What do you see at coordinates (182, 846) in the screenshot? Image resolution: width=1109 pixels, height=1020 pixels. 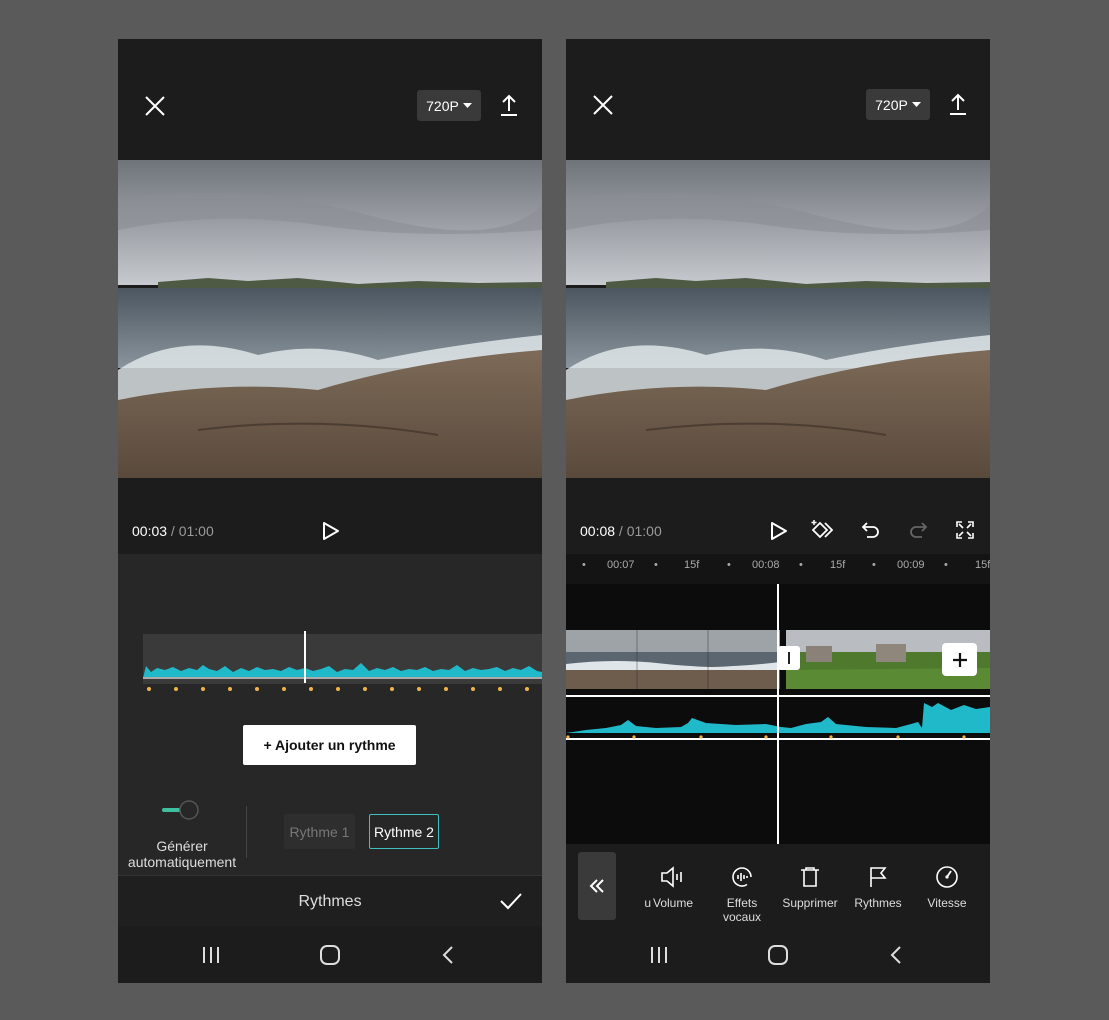 I see `auto-generate-label-line1: Générer` at bounding box center [182, 846].